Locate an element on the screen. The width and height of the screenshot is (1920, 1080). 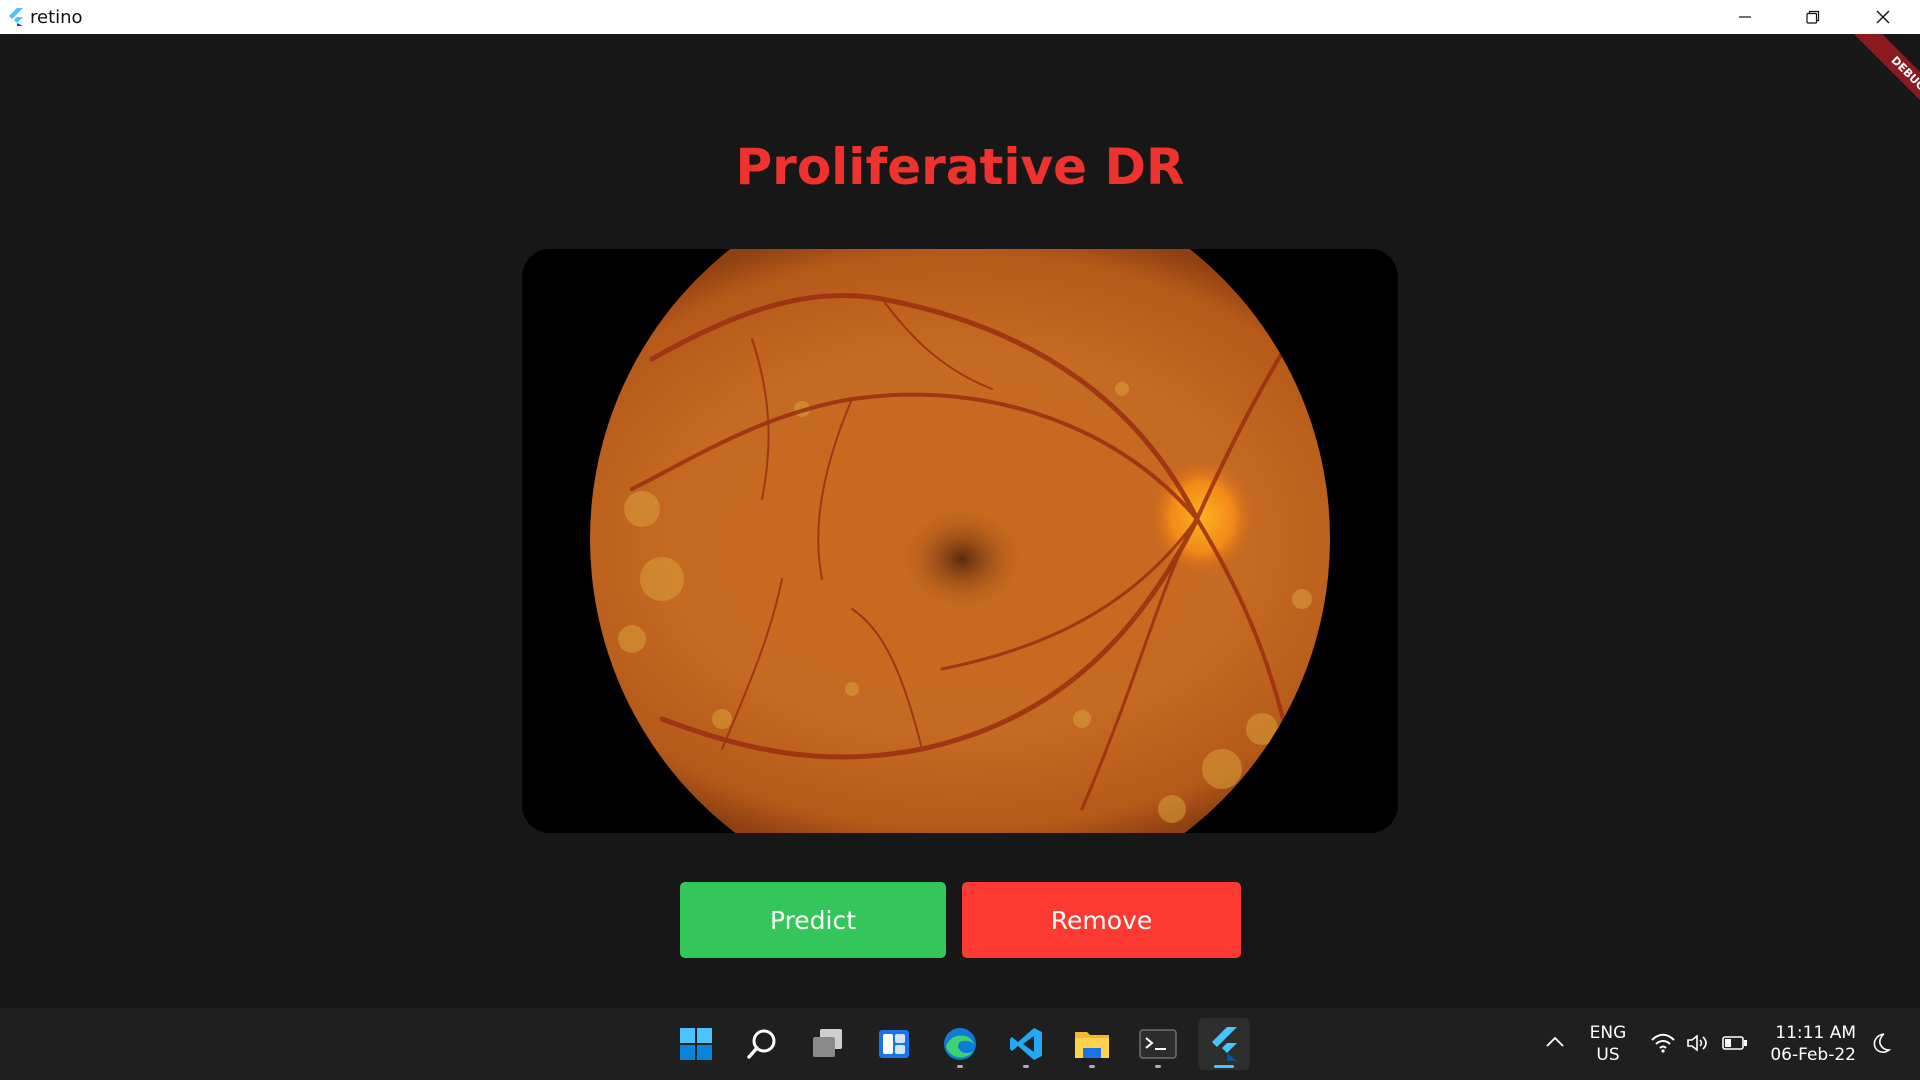
terminal-button is located at coordinates (1158, 1044).